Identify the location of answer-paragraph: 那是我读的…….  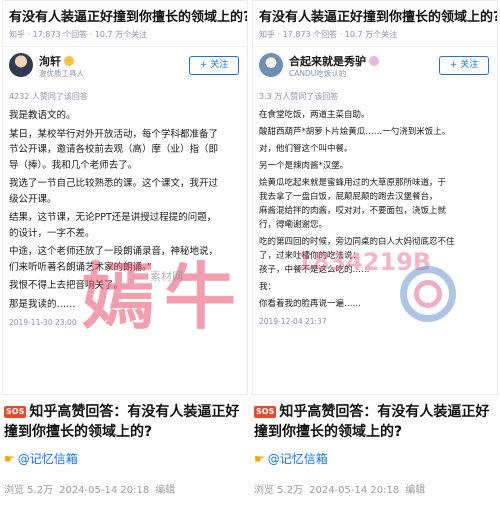
(42, 304).